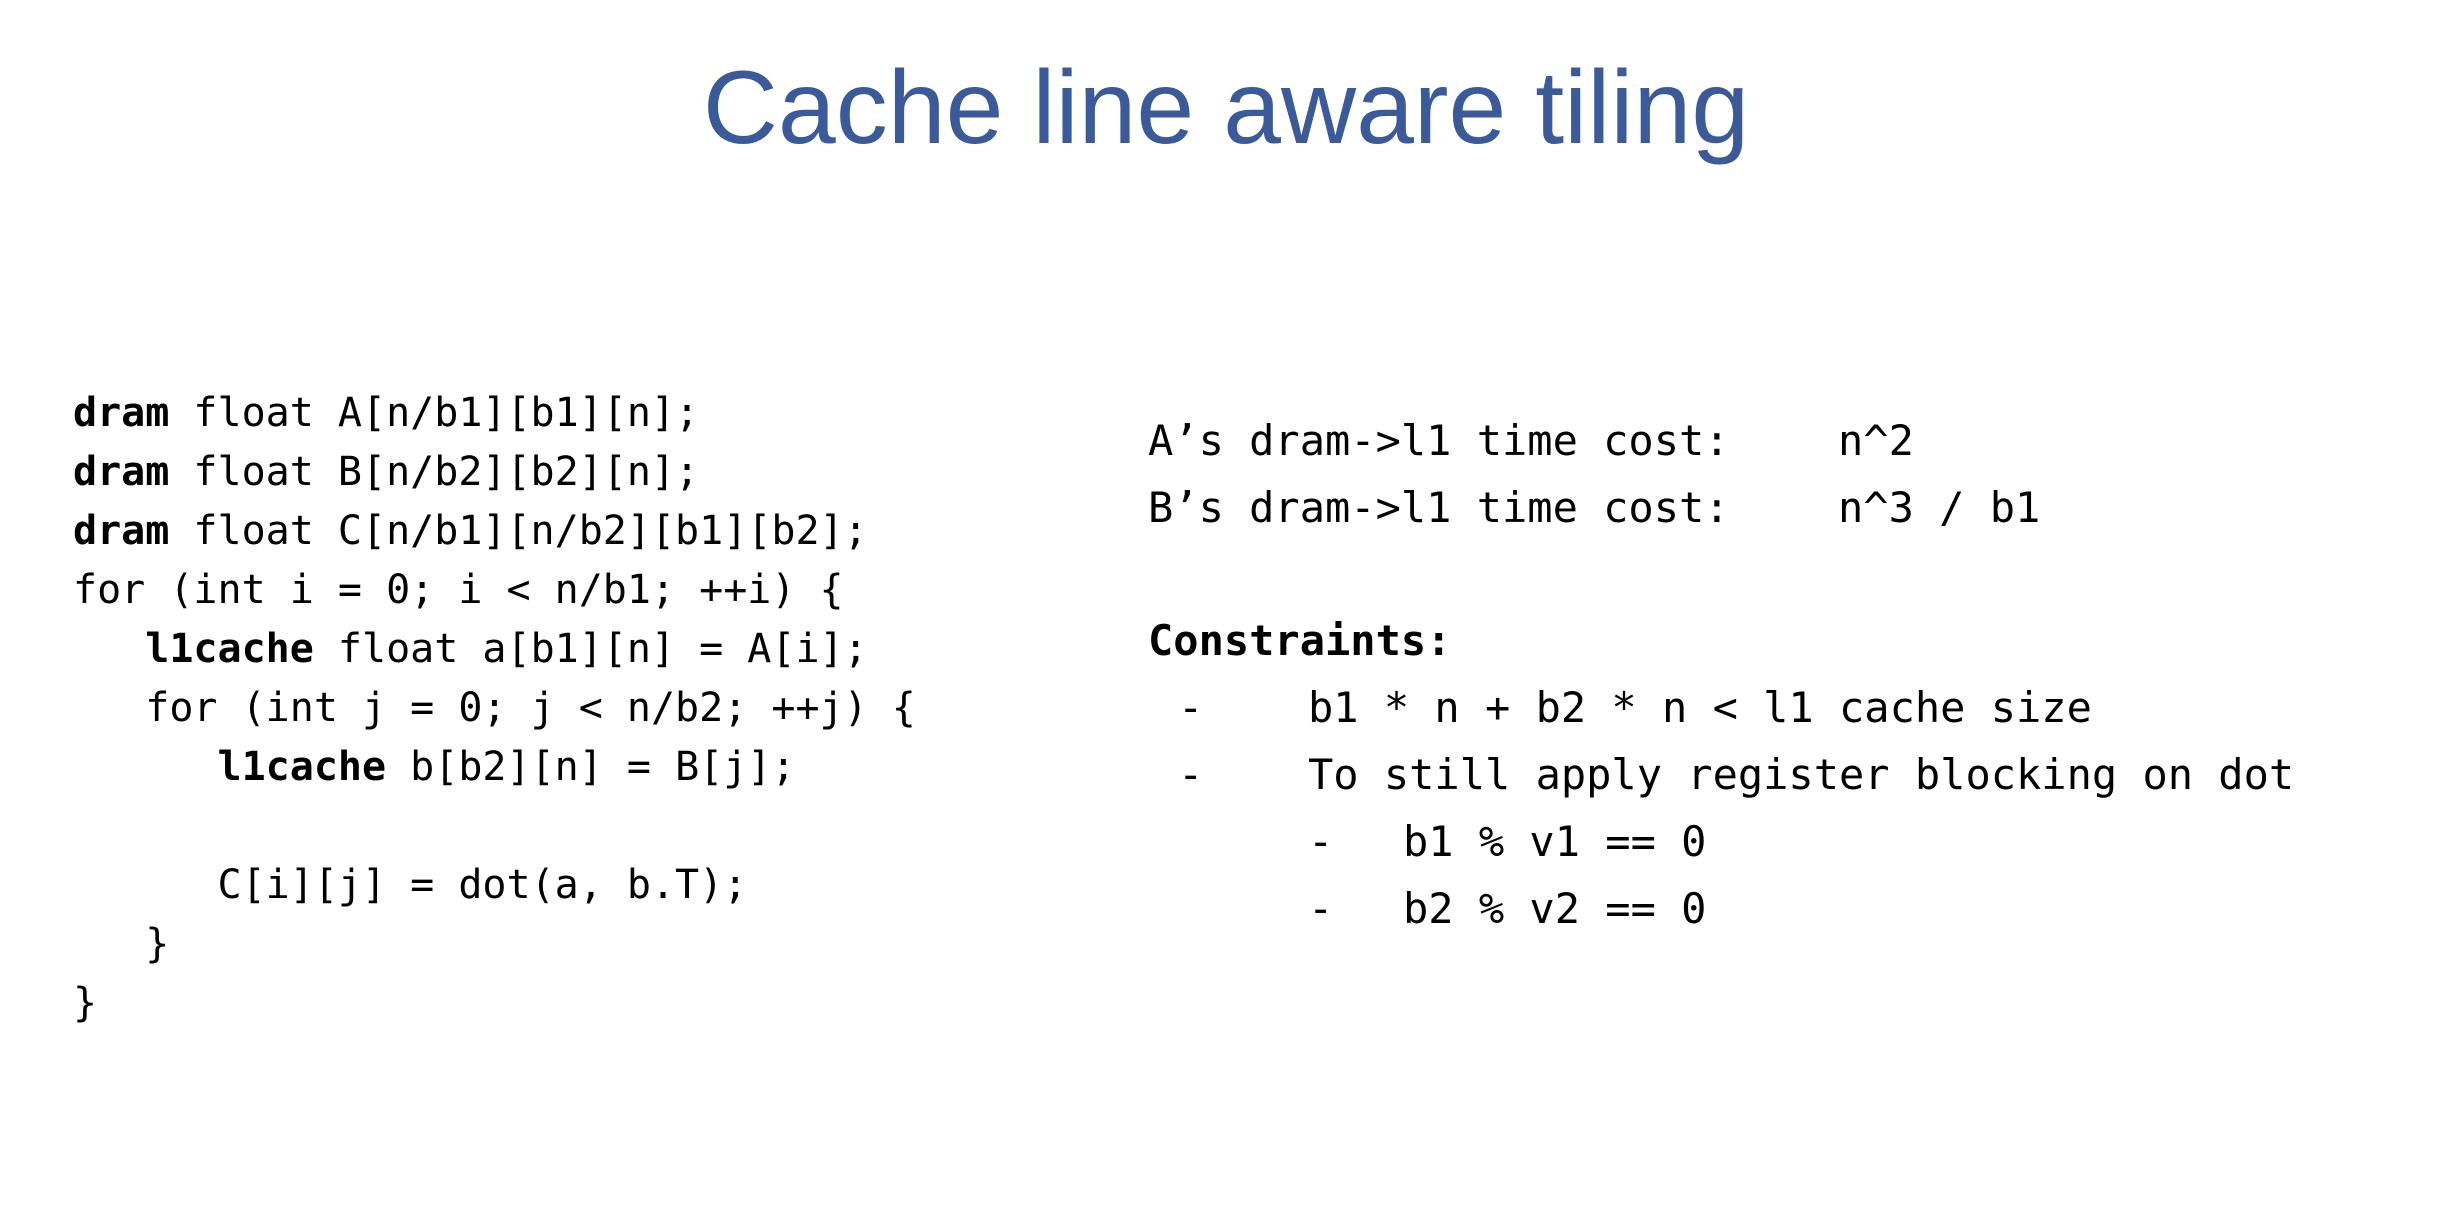 The height and width of the screenshot is (1212, 2452). I want to click on slide-title: Cache line aware tiling, so click(1226, 108).